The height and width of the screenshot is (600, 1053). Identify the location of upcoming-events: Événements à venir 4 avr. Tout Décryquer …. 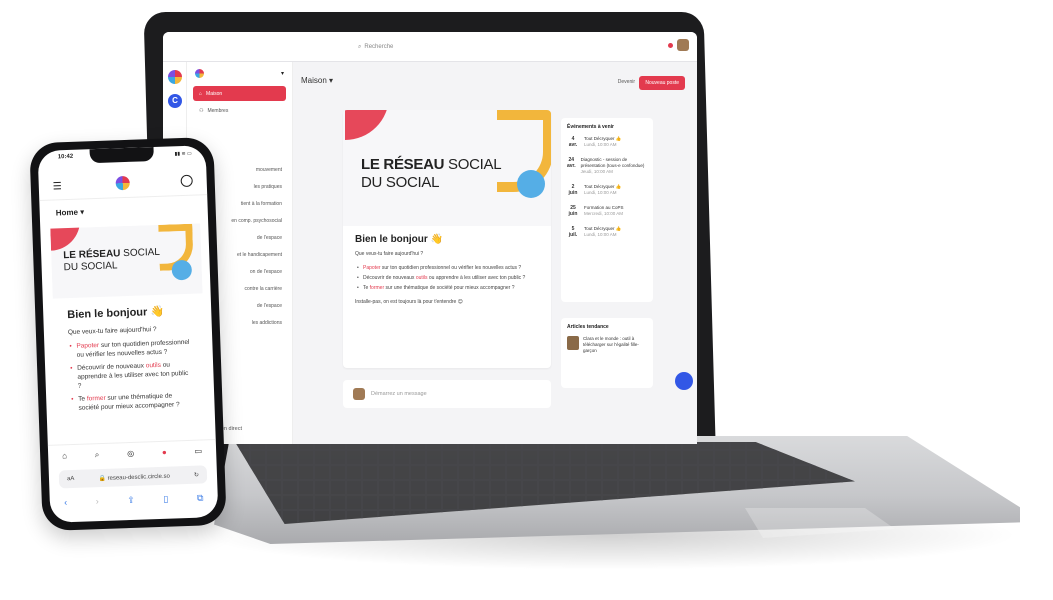
(607, 210).